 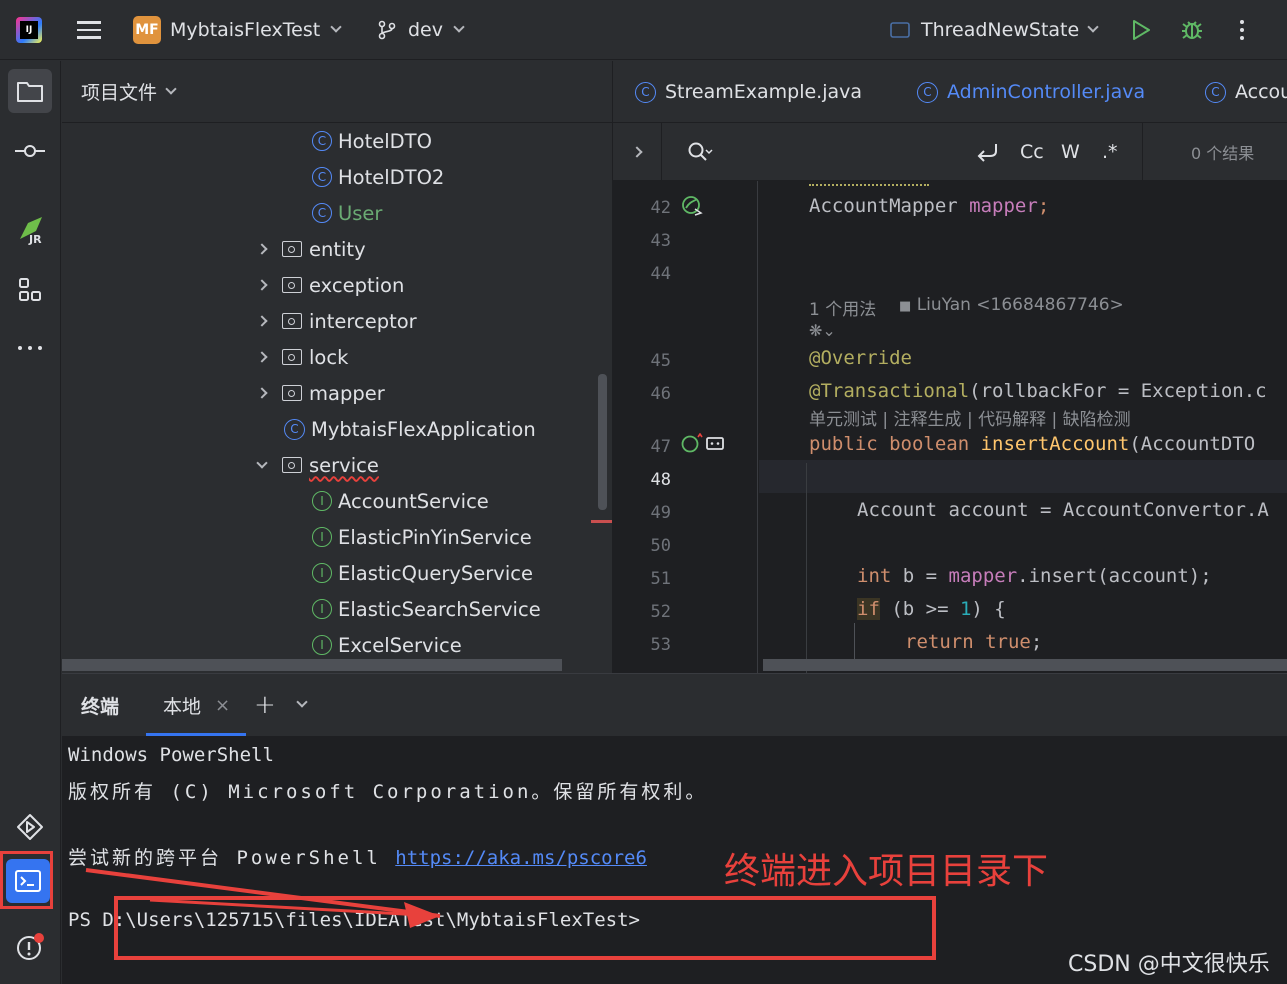 I want to click on annotation-overlay, so click(x=510, y=914).